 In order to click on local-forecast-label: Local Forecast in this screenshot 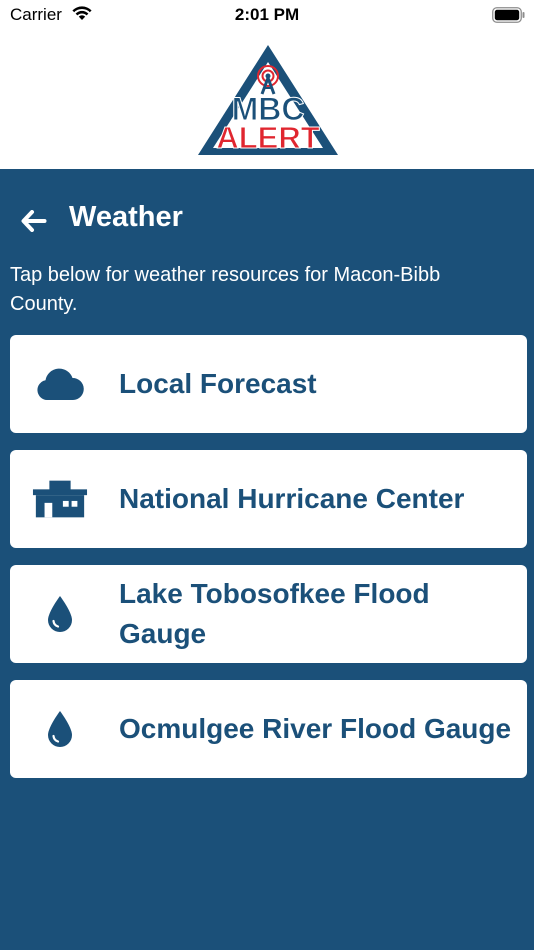, I will do `click(218, 383)`.